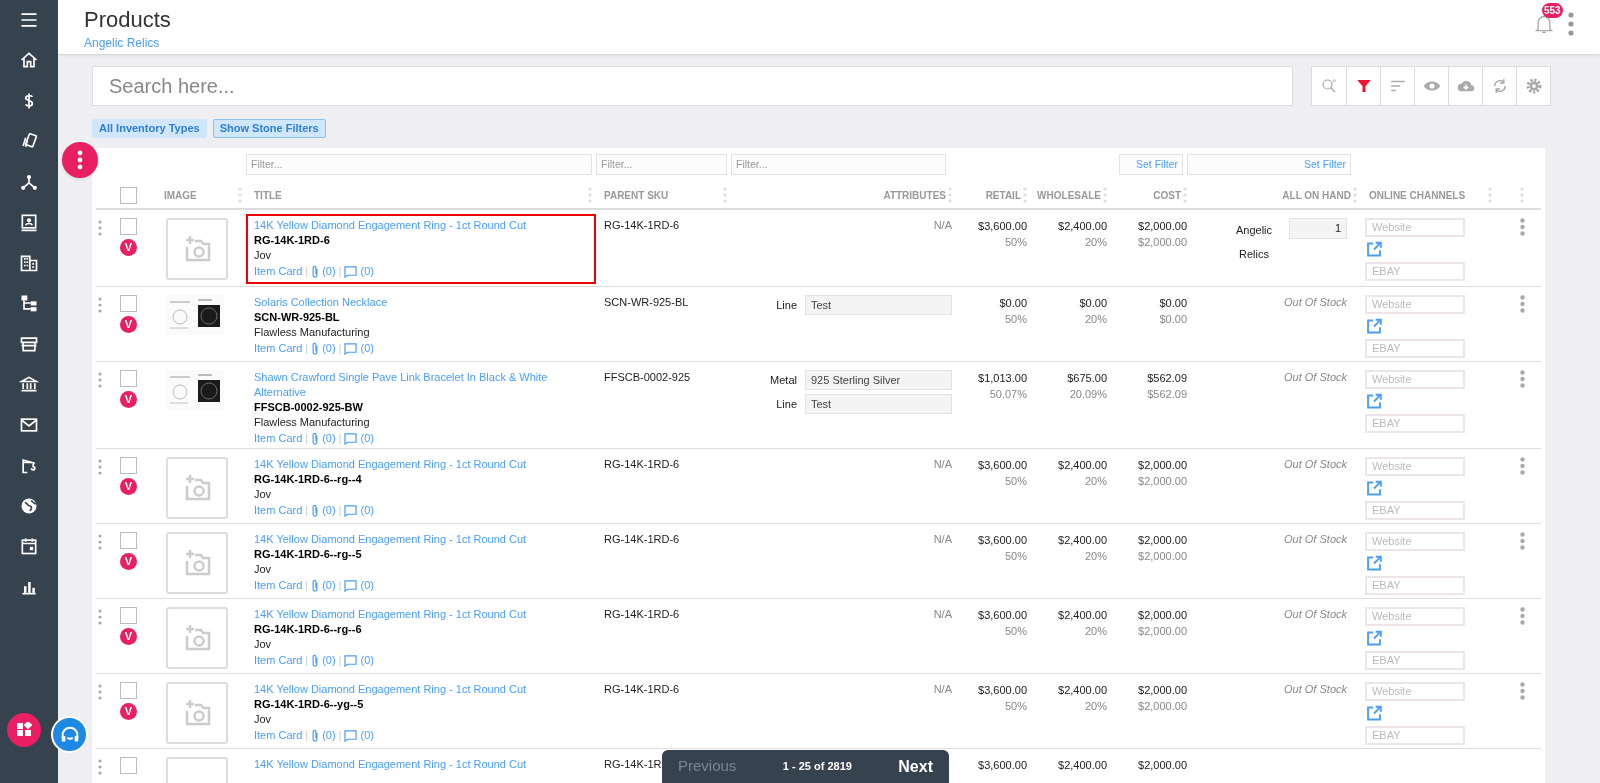  Describe the element at coordinates (1088, 394) in the screenshot. I see `wholesale-price-sub: 20.09%` at that location.